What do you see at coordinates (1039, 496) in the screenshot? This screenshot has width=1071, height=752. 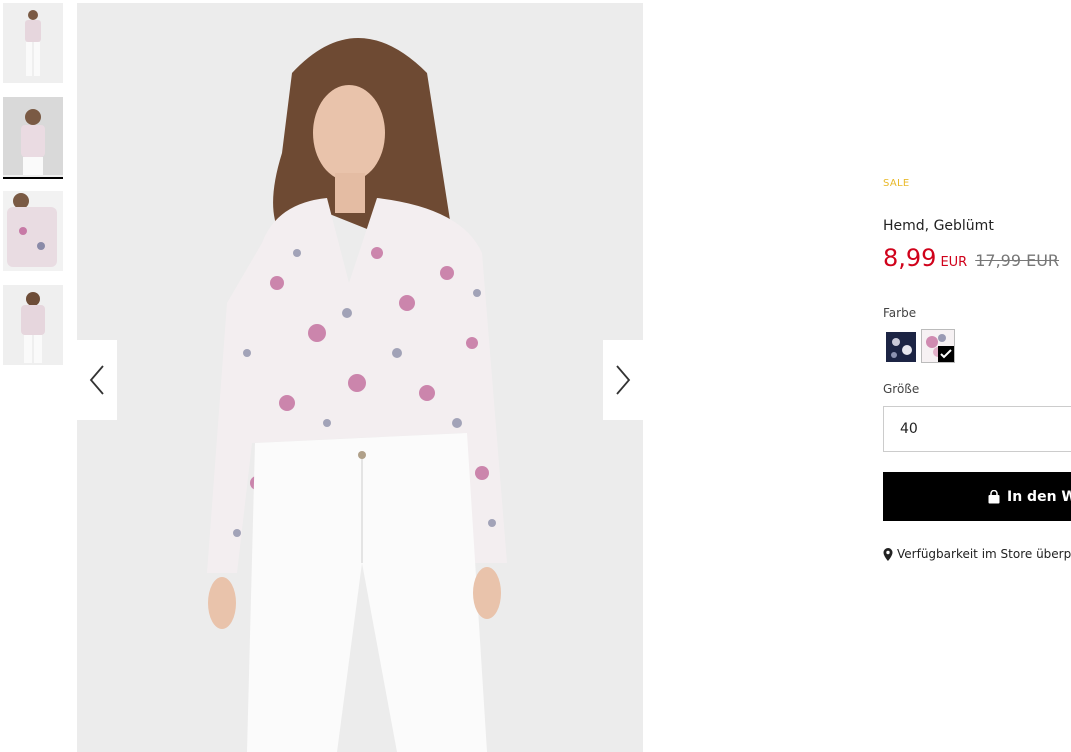 I see `add-to-cart-label: In den W` at bounding box center [1039, 496].